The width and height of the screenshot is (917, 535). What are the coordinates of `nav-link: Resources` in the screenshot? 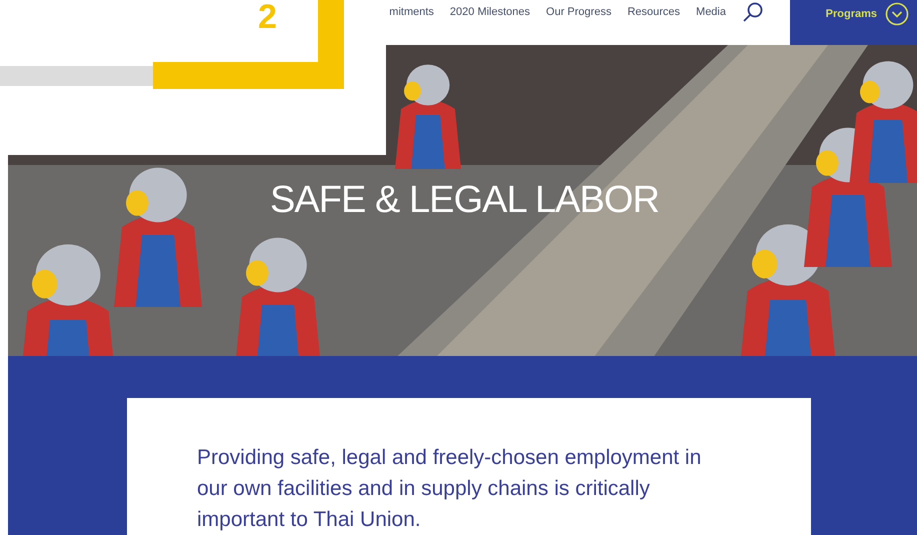 It's located at (653, 12).